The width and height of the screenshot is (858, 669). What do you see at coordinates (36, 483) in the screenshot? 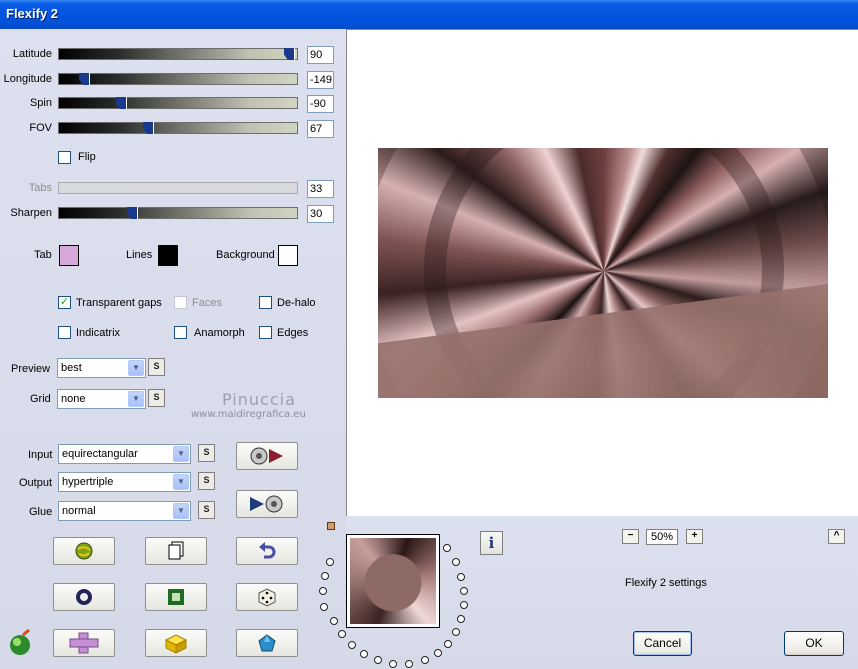
I see `output-label: Output` at bounding box center [36, 483].